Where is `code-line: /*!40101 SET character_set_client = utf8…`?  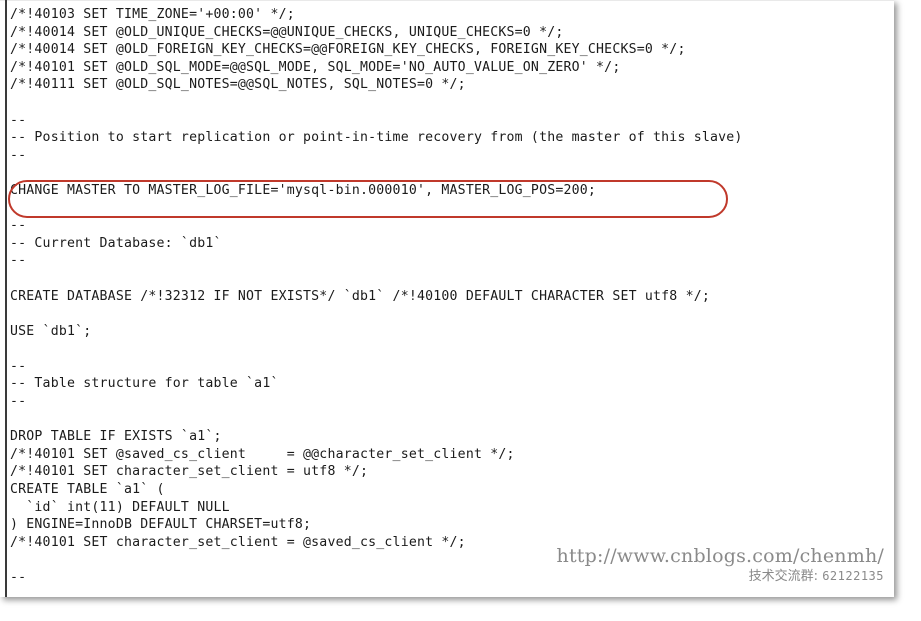
code-line: /*!40101 SET character_set_client = utf8… is located at coordinates (189, 472).